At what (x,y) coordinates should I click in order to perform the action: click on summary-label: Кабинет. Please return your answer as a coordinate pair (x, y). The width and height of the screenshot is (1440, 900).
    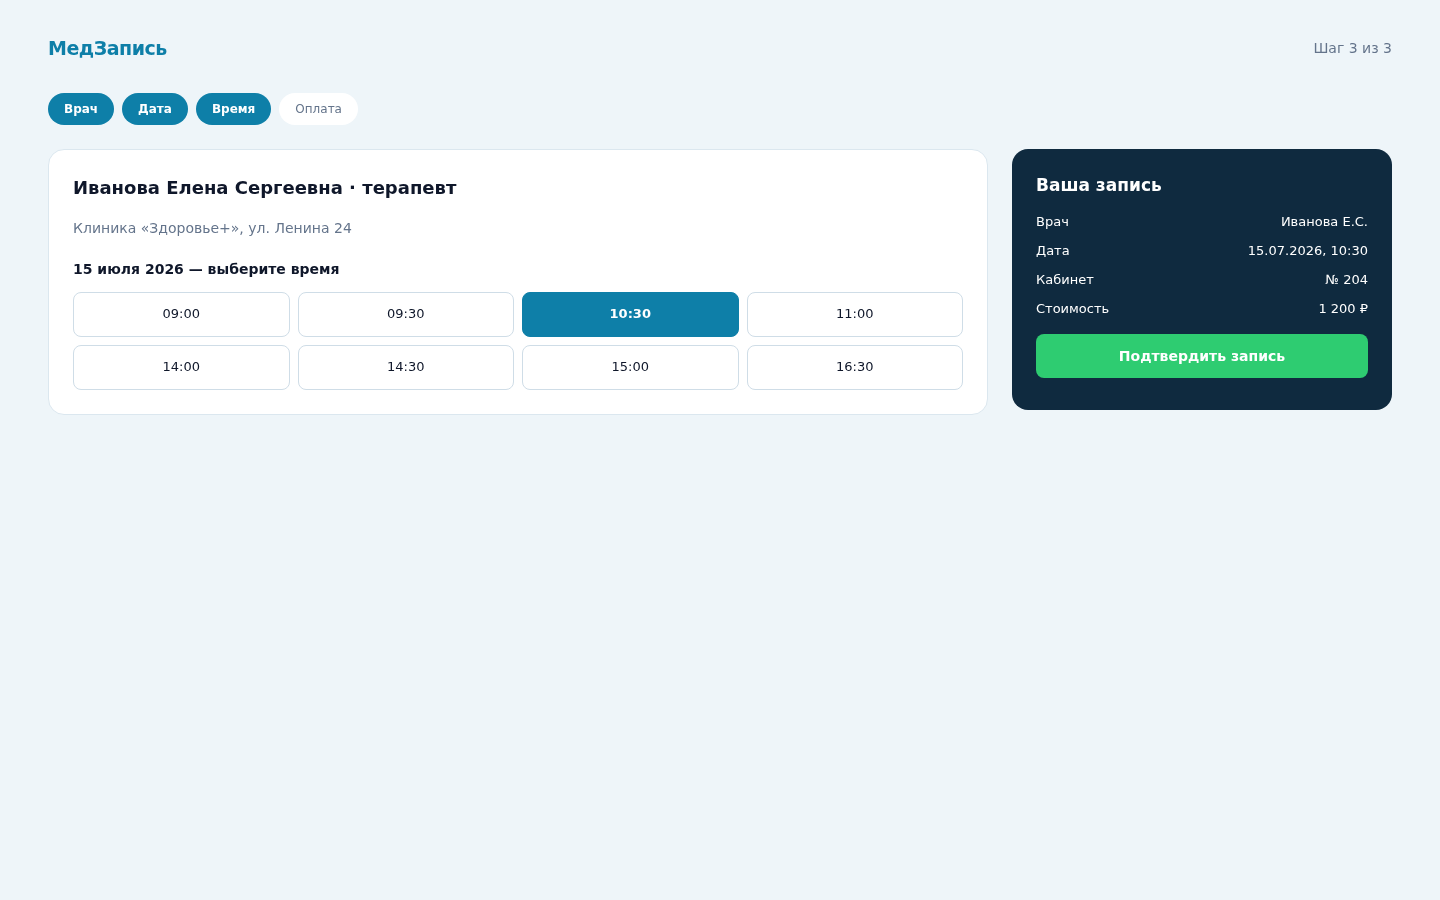
    Looking at the image, I should click on (1065, 279).